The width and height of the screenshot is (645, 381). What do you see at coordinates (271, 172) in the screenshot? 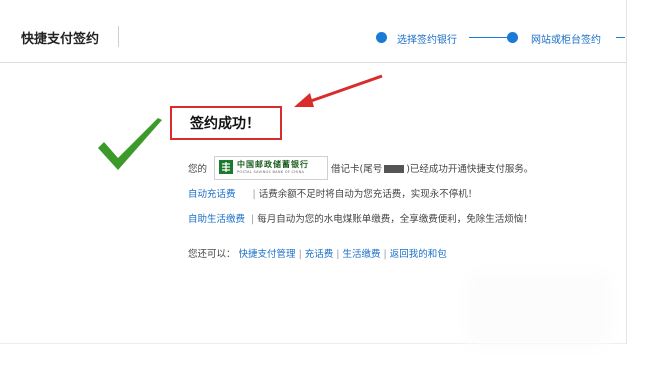
I see `bank-name-en: POSTAL SAVINGS BANK OF CHINA` at bounding box center [271, 172].